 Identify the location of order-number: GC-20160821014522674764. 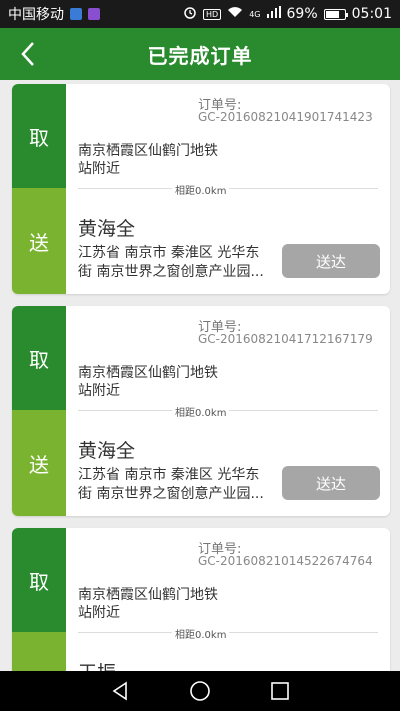
(285, 561).